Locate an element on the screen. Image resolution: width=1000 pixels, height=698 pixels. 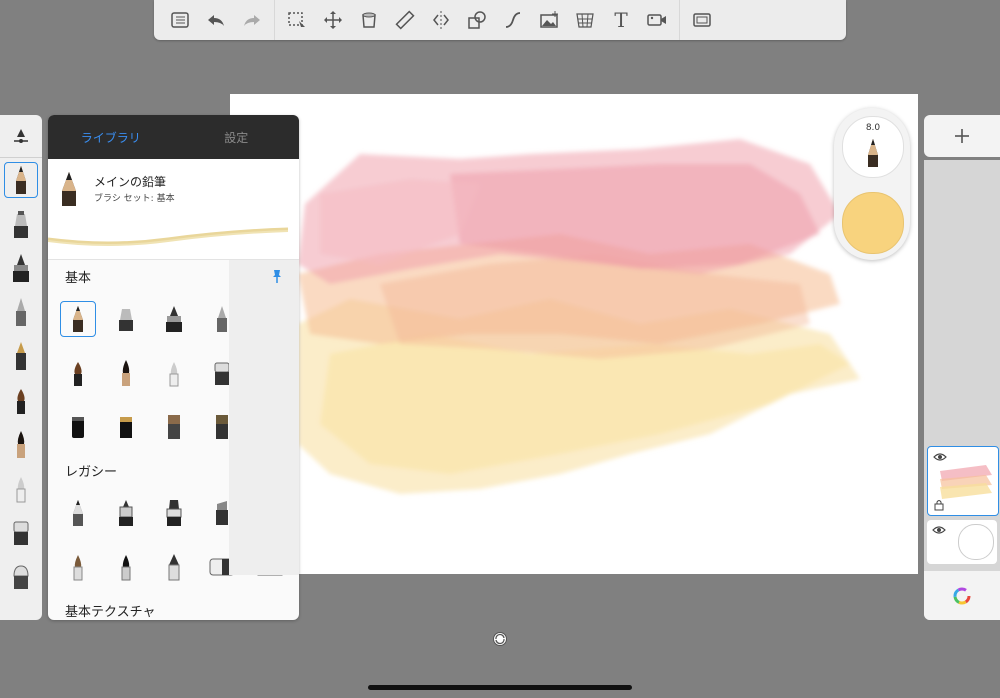
fullscreen-icon is located at coordinates (702, 20).